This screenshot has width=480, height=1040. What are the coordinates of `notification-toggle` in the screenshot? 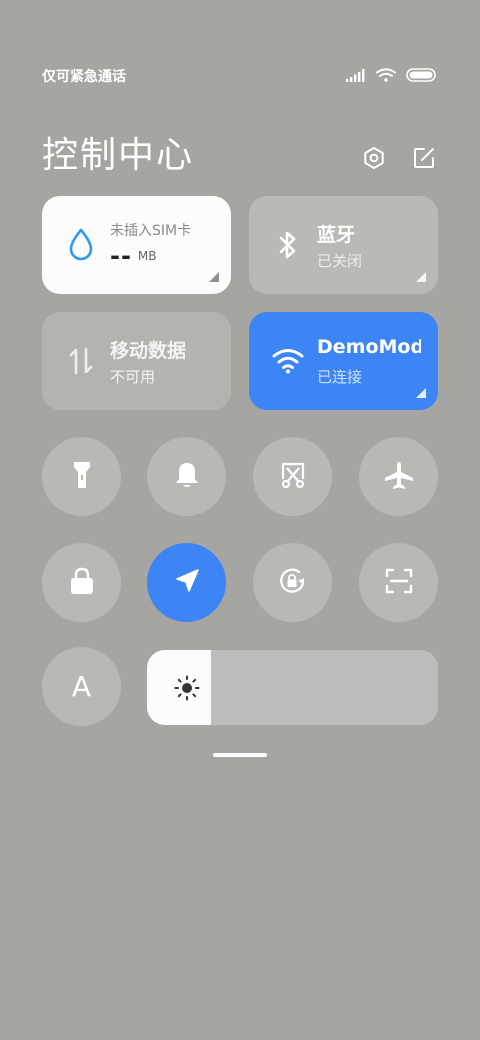 It's located at (186, 476).